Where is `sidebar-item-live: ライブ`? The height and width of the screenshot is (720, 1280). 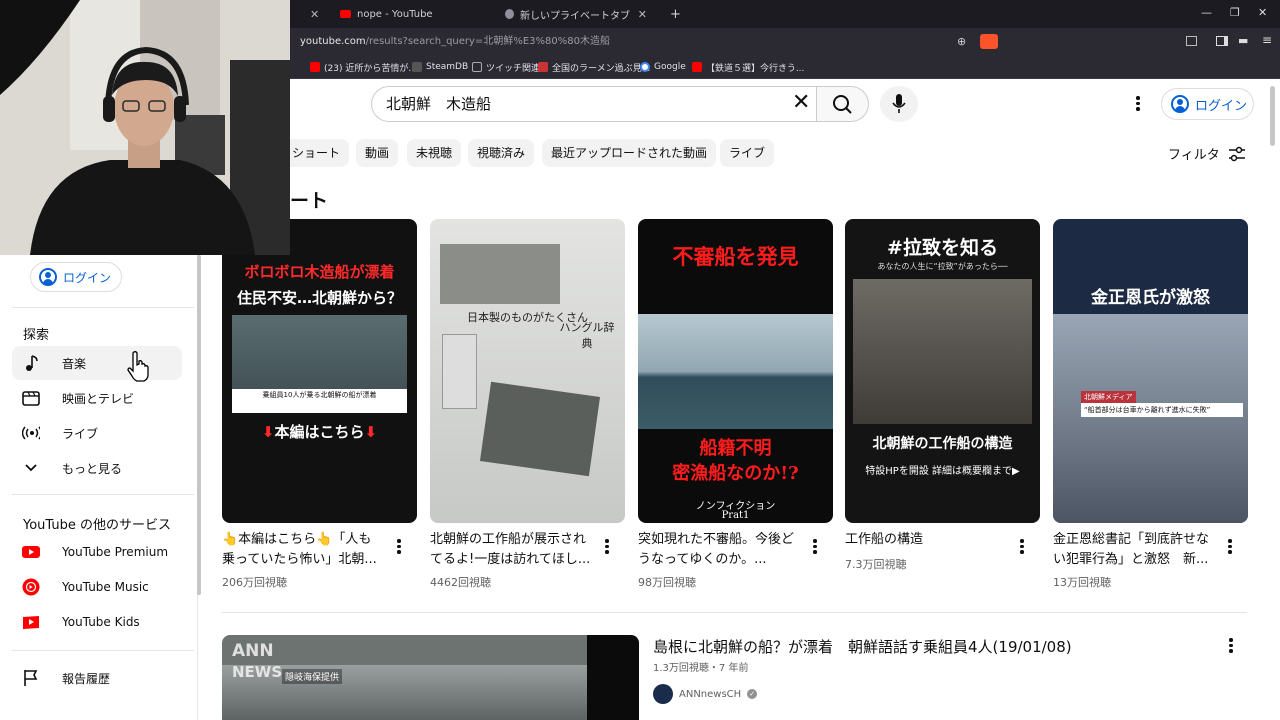 sidebar-item-live: ライブ is located at coordinates (97, 433).